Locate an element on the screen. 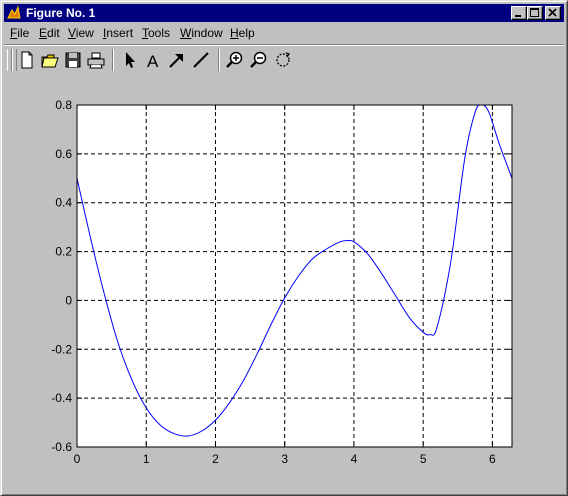  edit-plot-button is located at coordinates (129, 60).